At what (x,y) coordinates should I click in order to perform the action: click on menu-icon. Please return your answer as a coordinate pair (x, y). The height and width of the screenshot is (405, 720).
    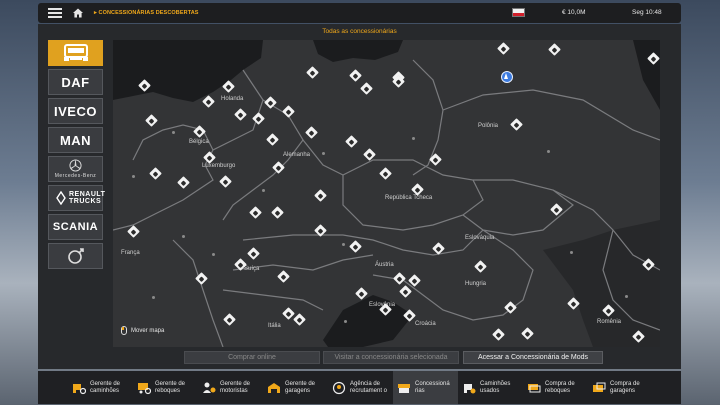
    Looking at the image, I should click on (55, 13).